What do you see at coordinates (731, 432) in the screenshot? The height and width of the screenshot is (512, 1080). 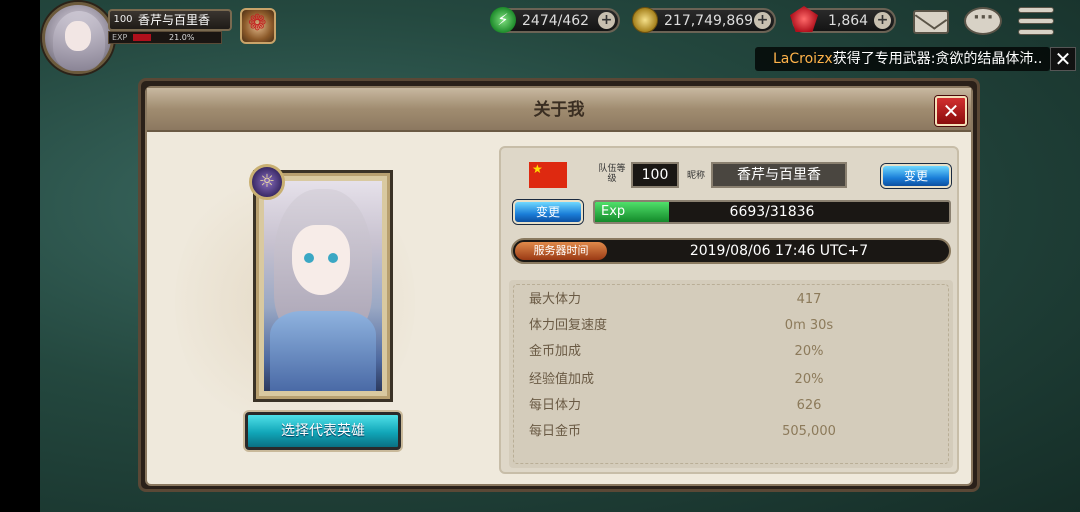 I see `stat-row: 每日金币 505,000` at bounding box center [731, 432].